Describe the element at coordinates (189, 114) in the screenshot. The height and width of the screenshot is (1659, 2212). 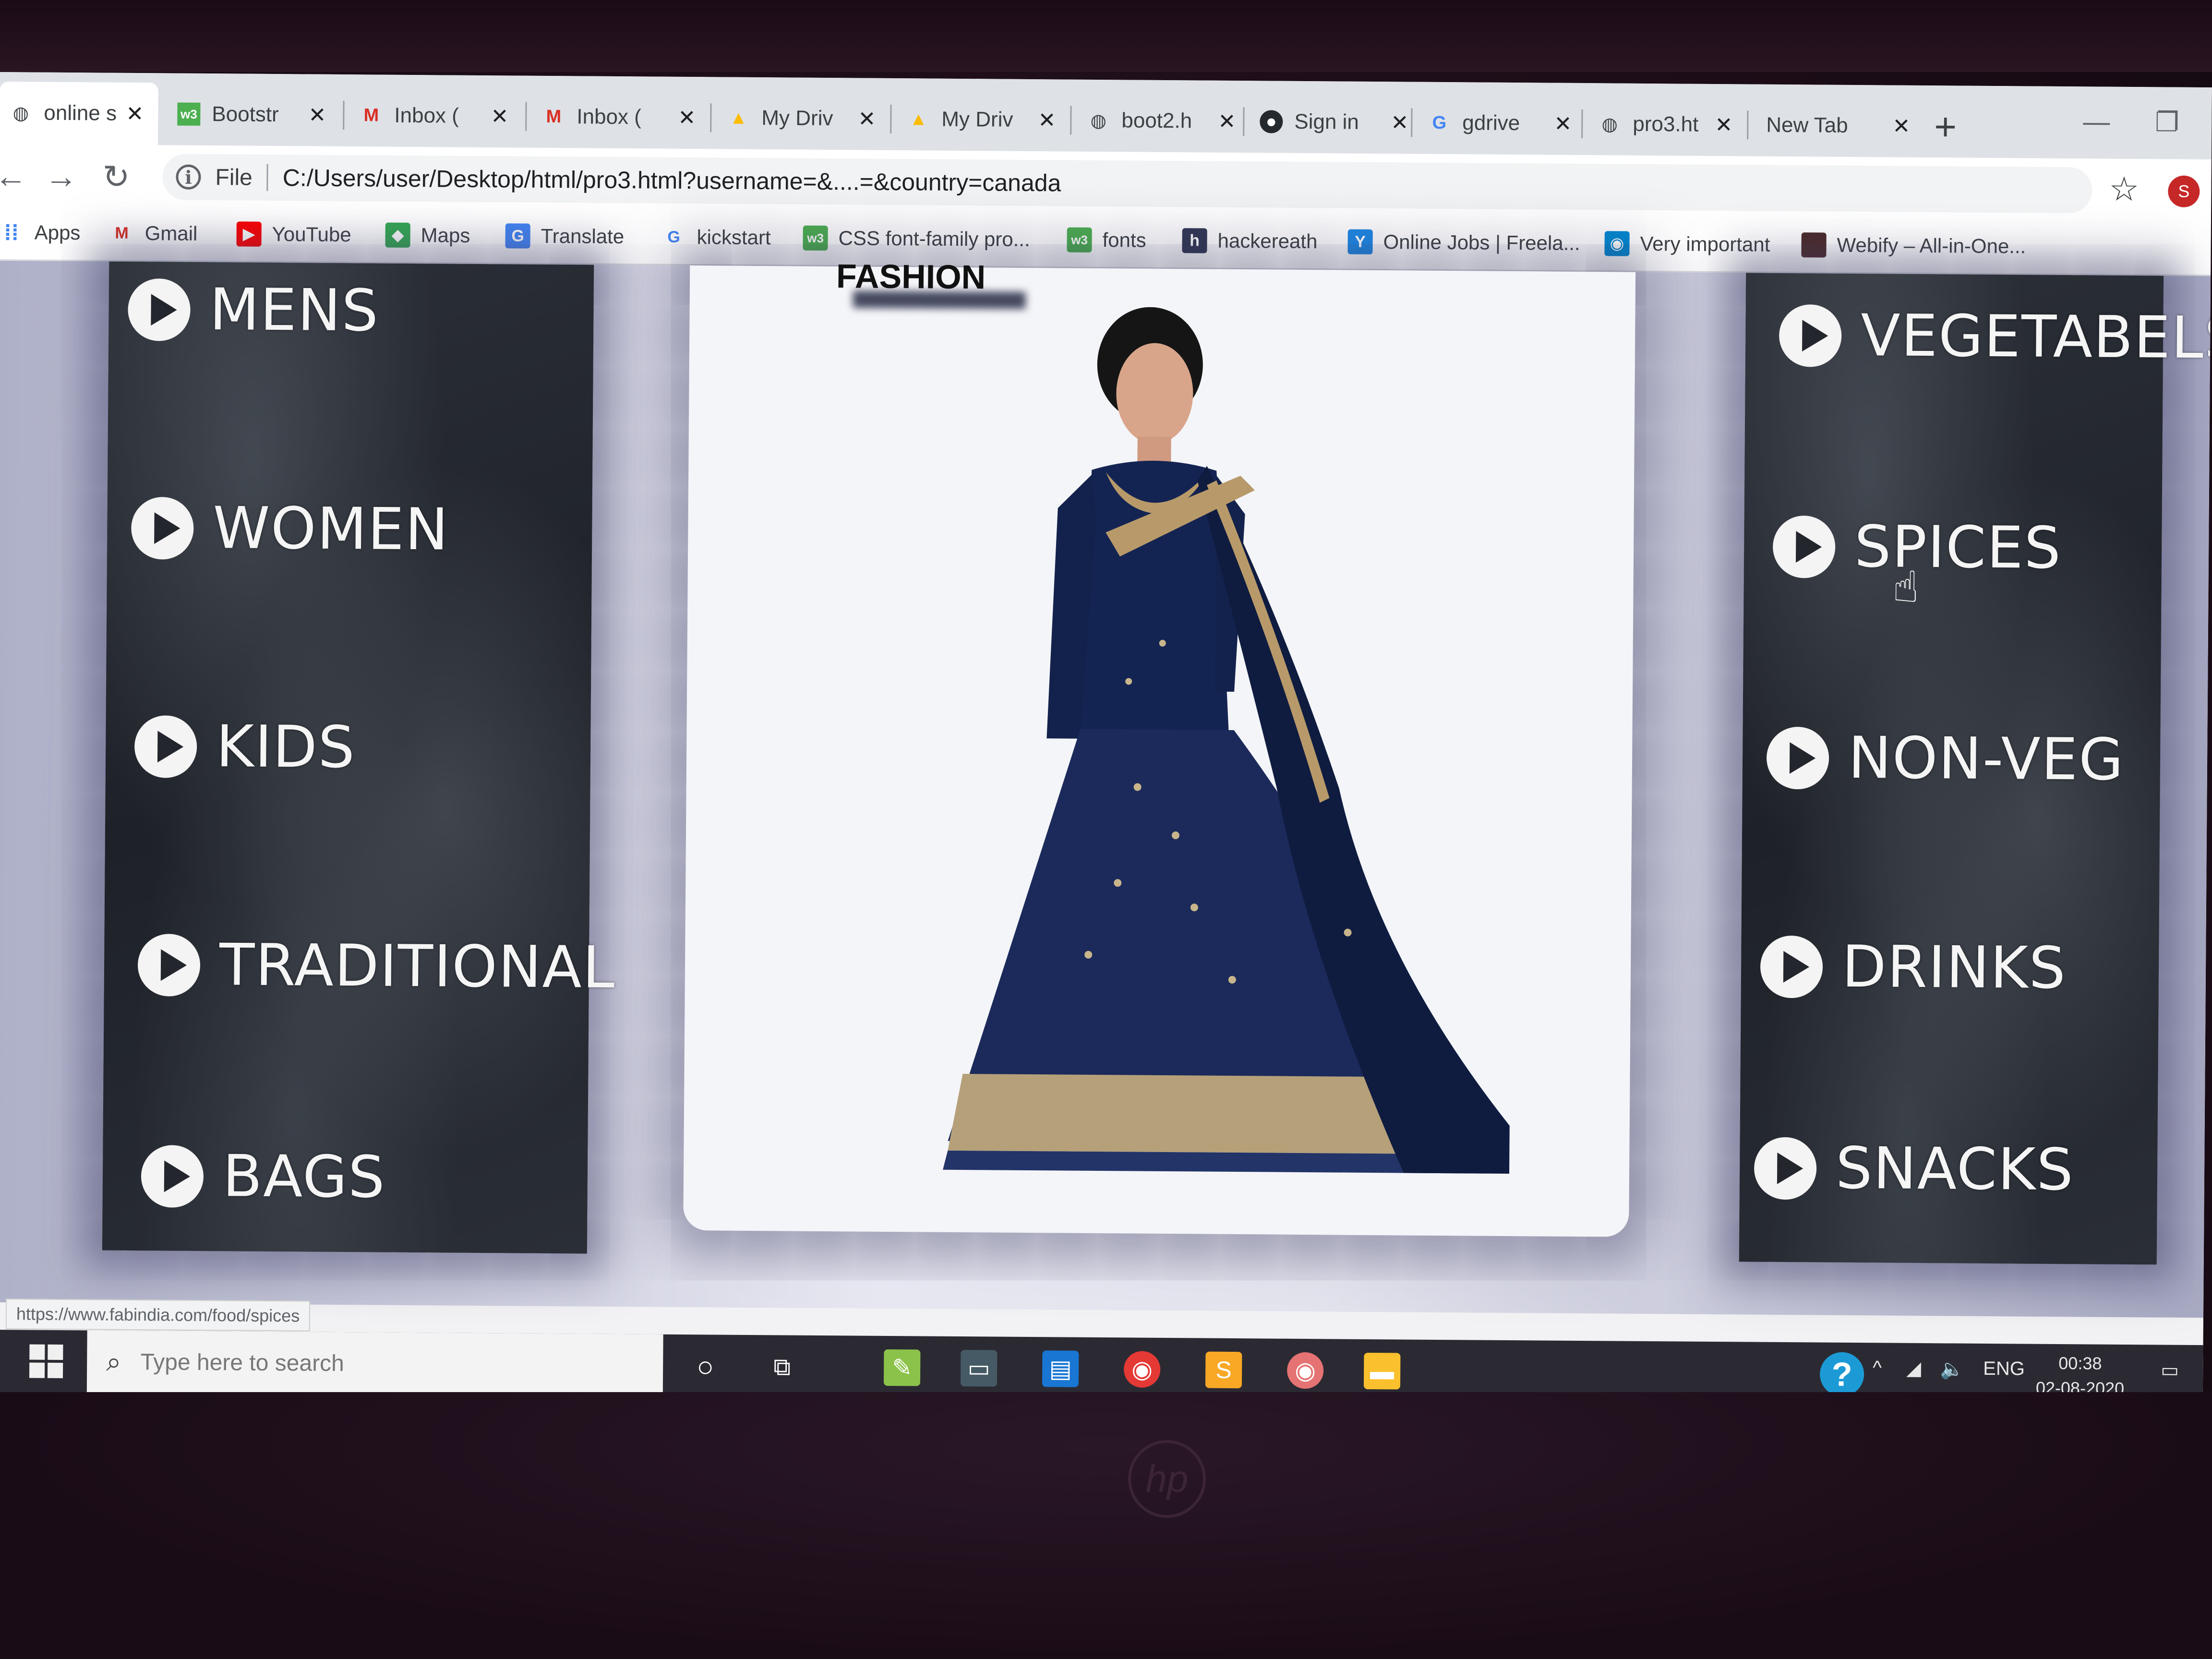
I see `w3schools-icon: w3` at that location.